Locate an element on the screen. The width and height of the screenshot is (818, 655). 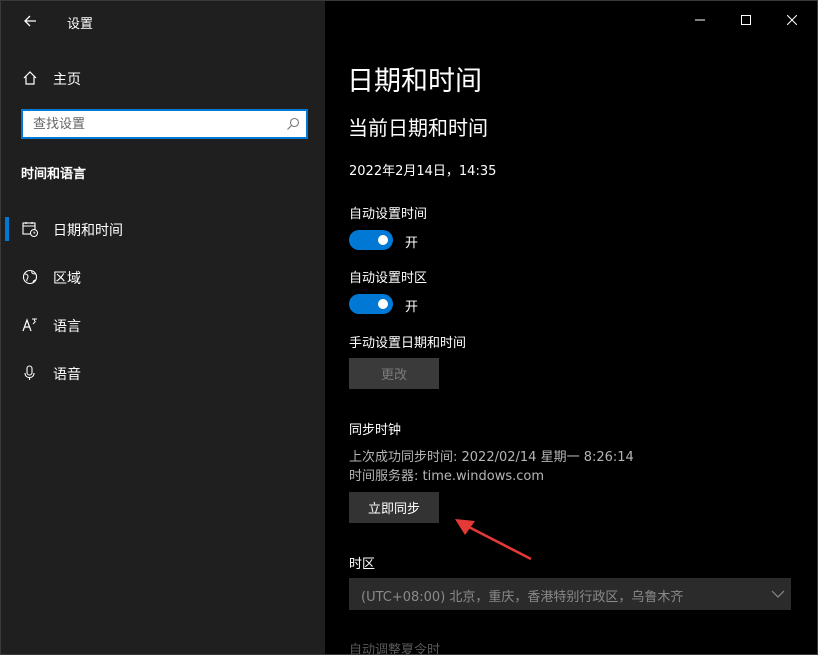
last-sync-text: 上次成功同步时间: 2022/02/14 星期一 8:26:14 is located at coordinates (491, 457).